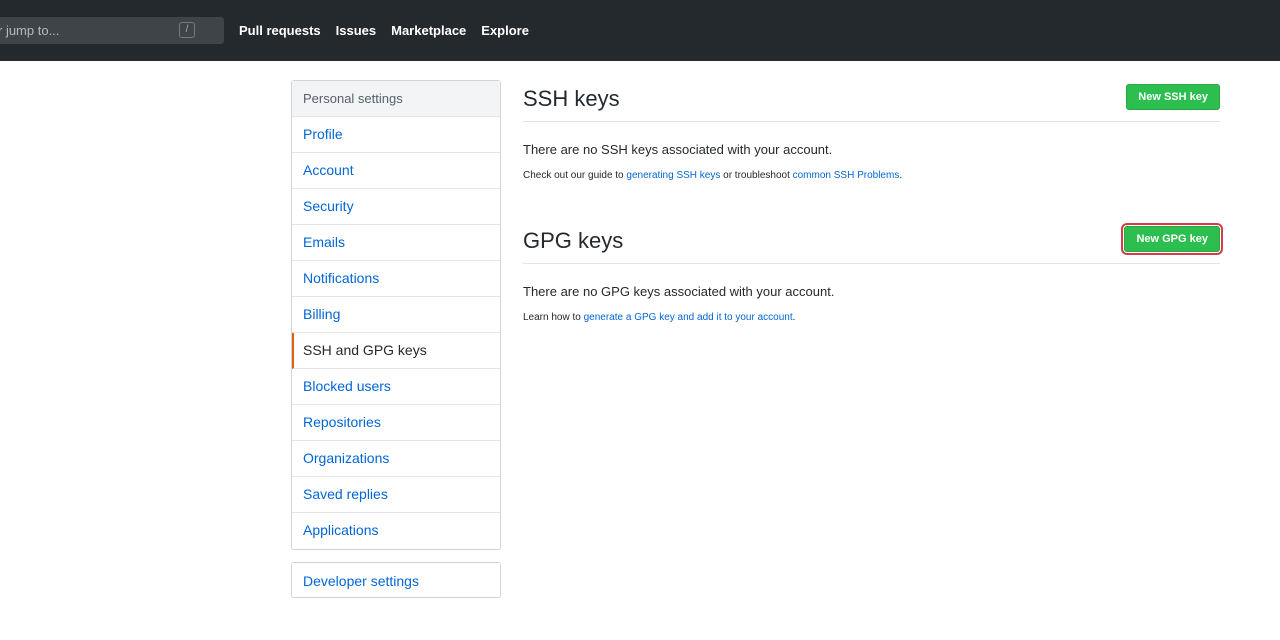 This screenshot has width=1280, height=640. Describe the element at coordinates (396, 279) in the screenshot. I see `sidebar-item-notifications: Notifications` at that location.